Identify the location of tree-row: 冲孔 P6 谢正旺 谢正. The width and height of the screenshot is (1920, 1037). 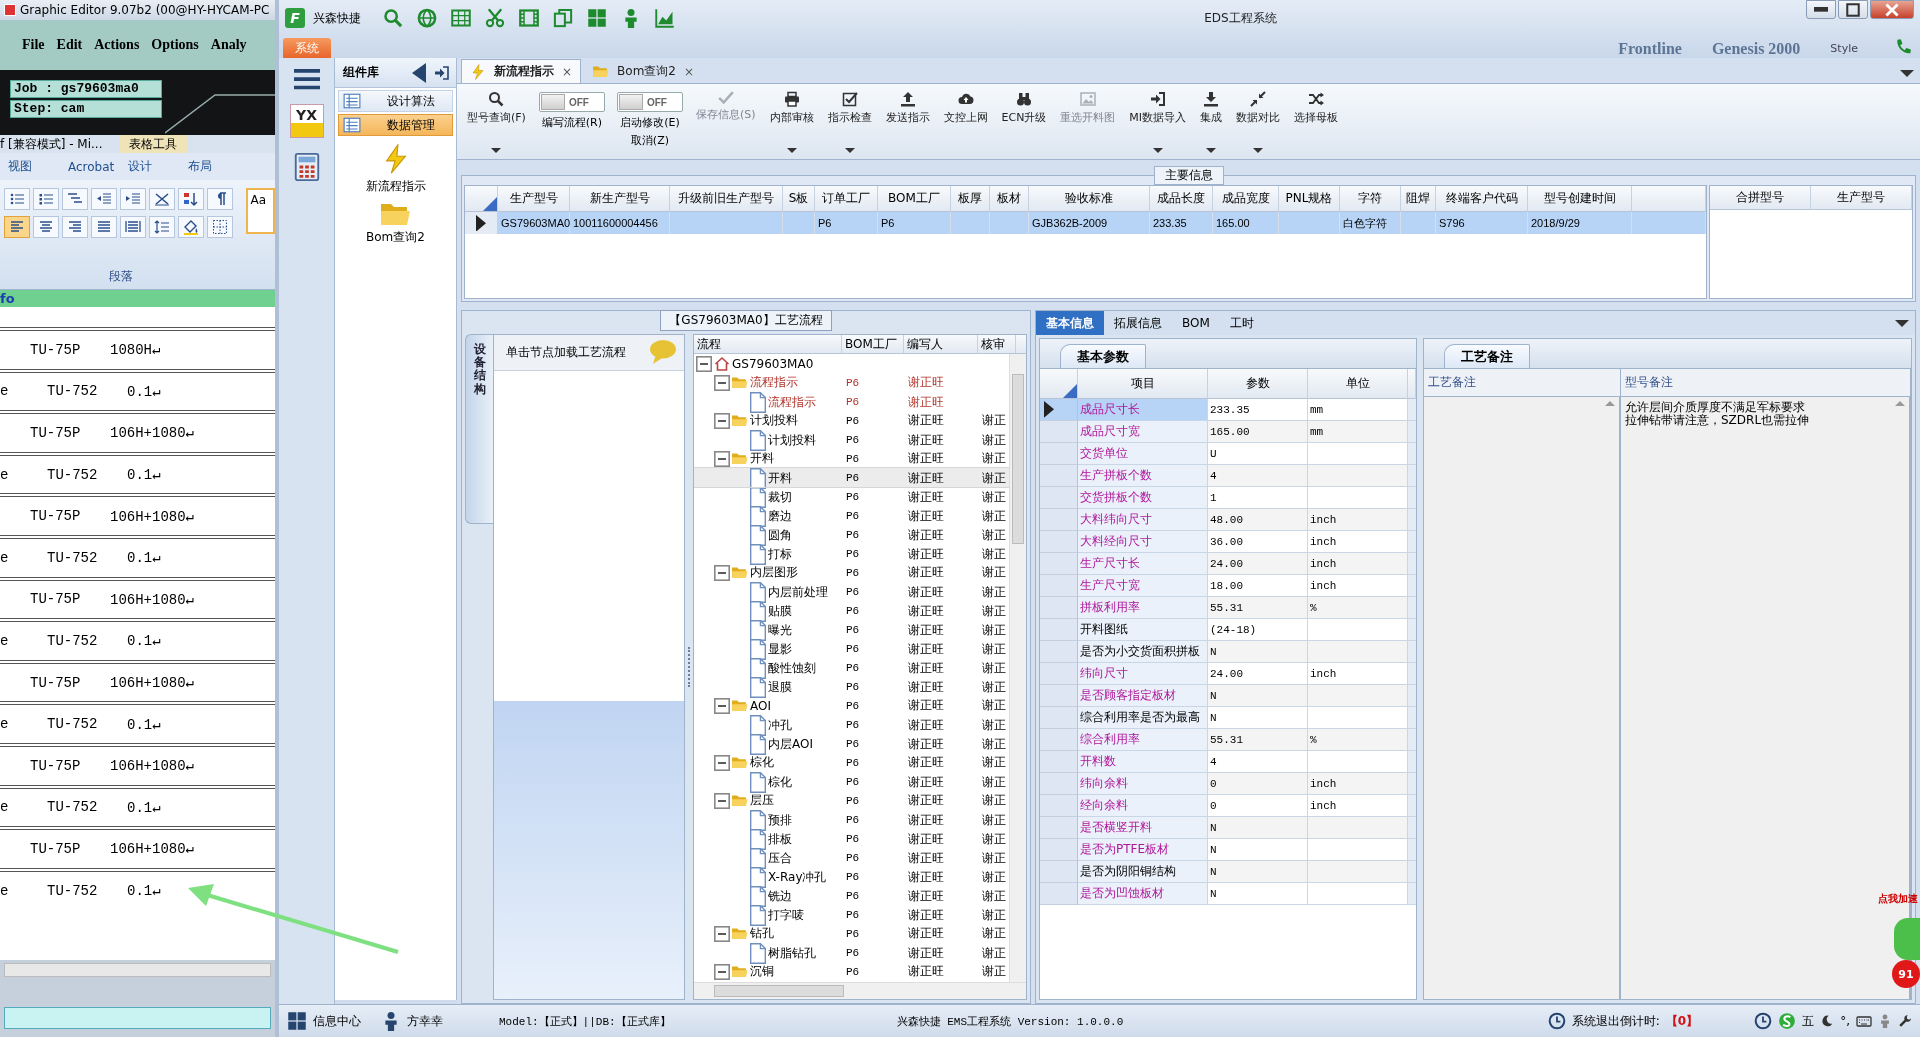
(851, 724).